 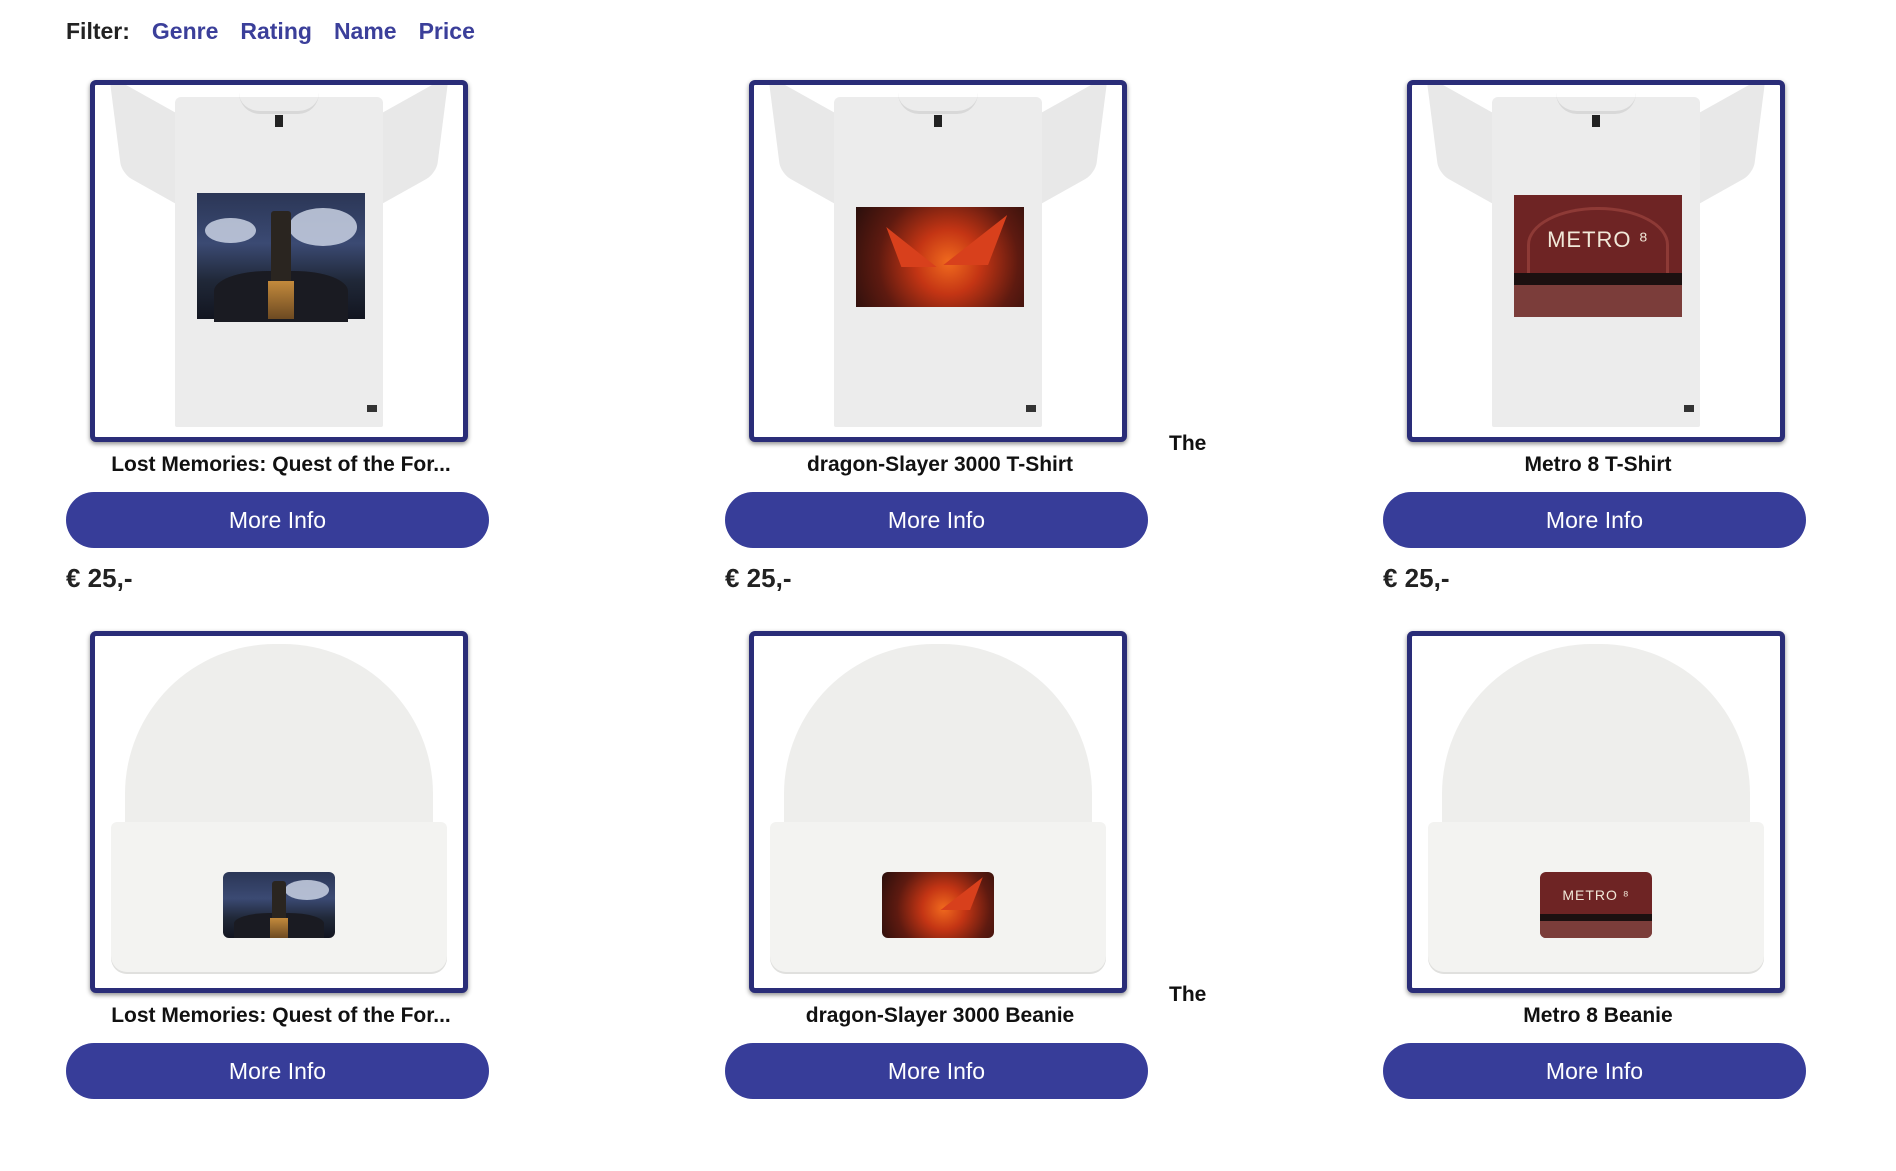 What do you see at coordinates (1598, 465) in the screenshot?
I see `product-title: Metro 8 T-Shirt` at bounding box center [1598, 465].